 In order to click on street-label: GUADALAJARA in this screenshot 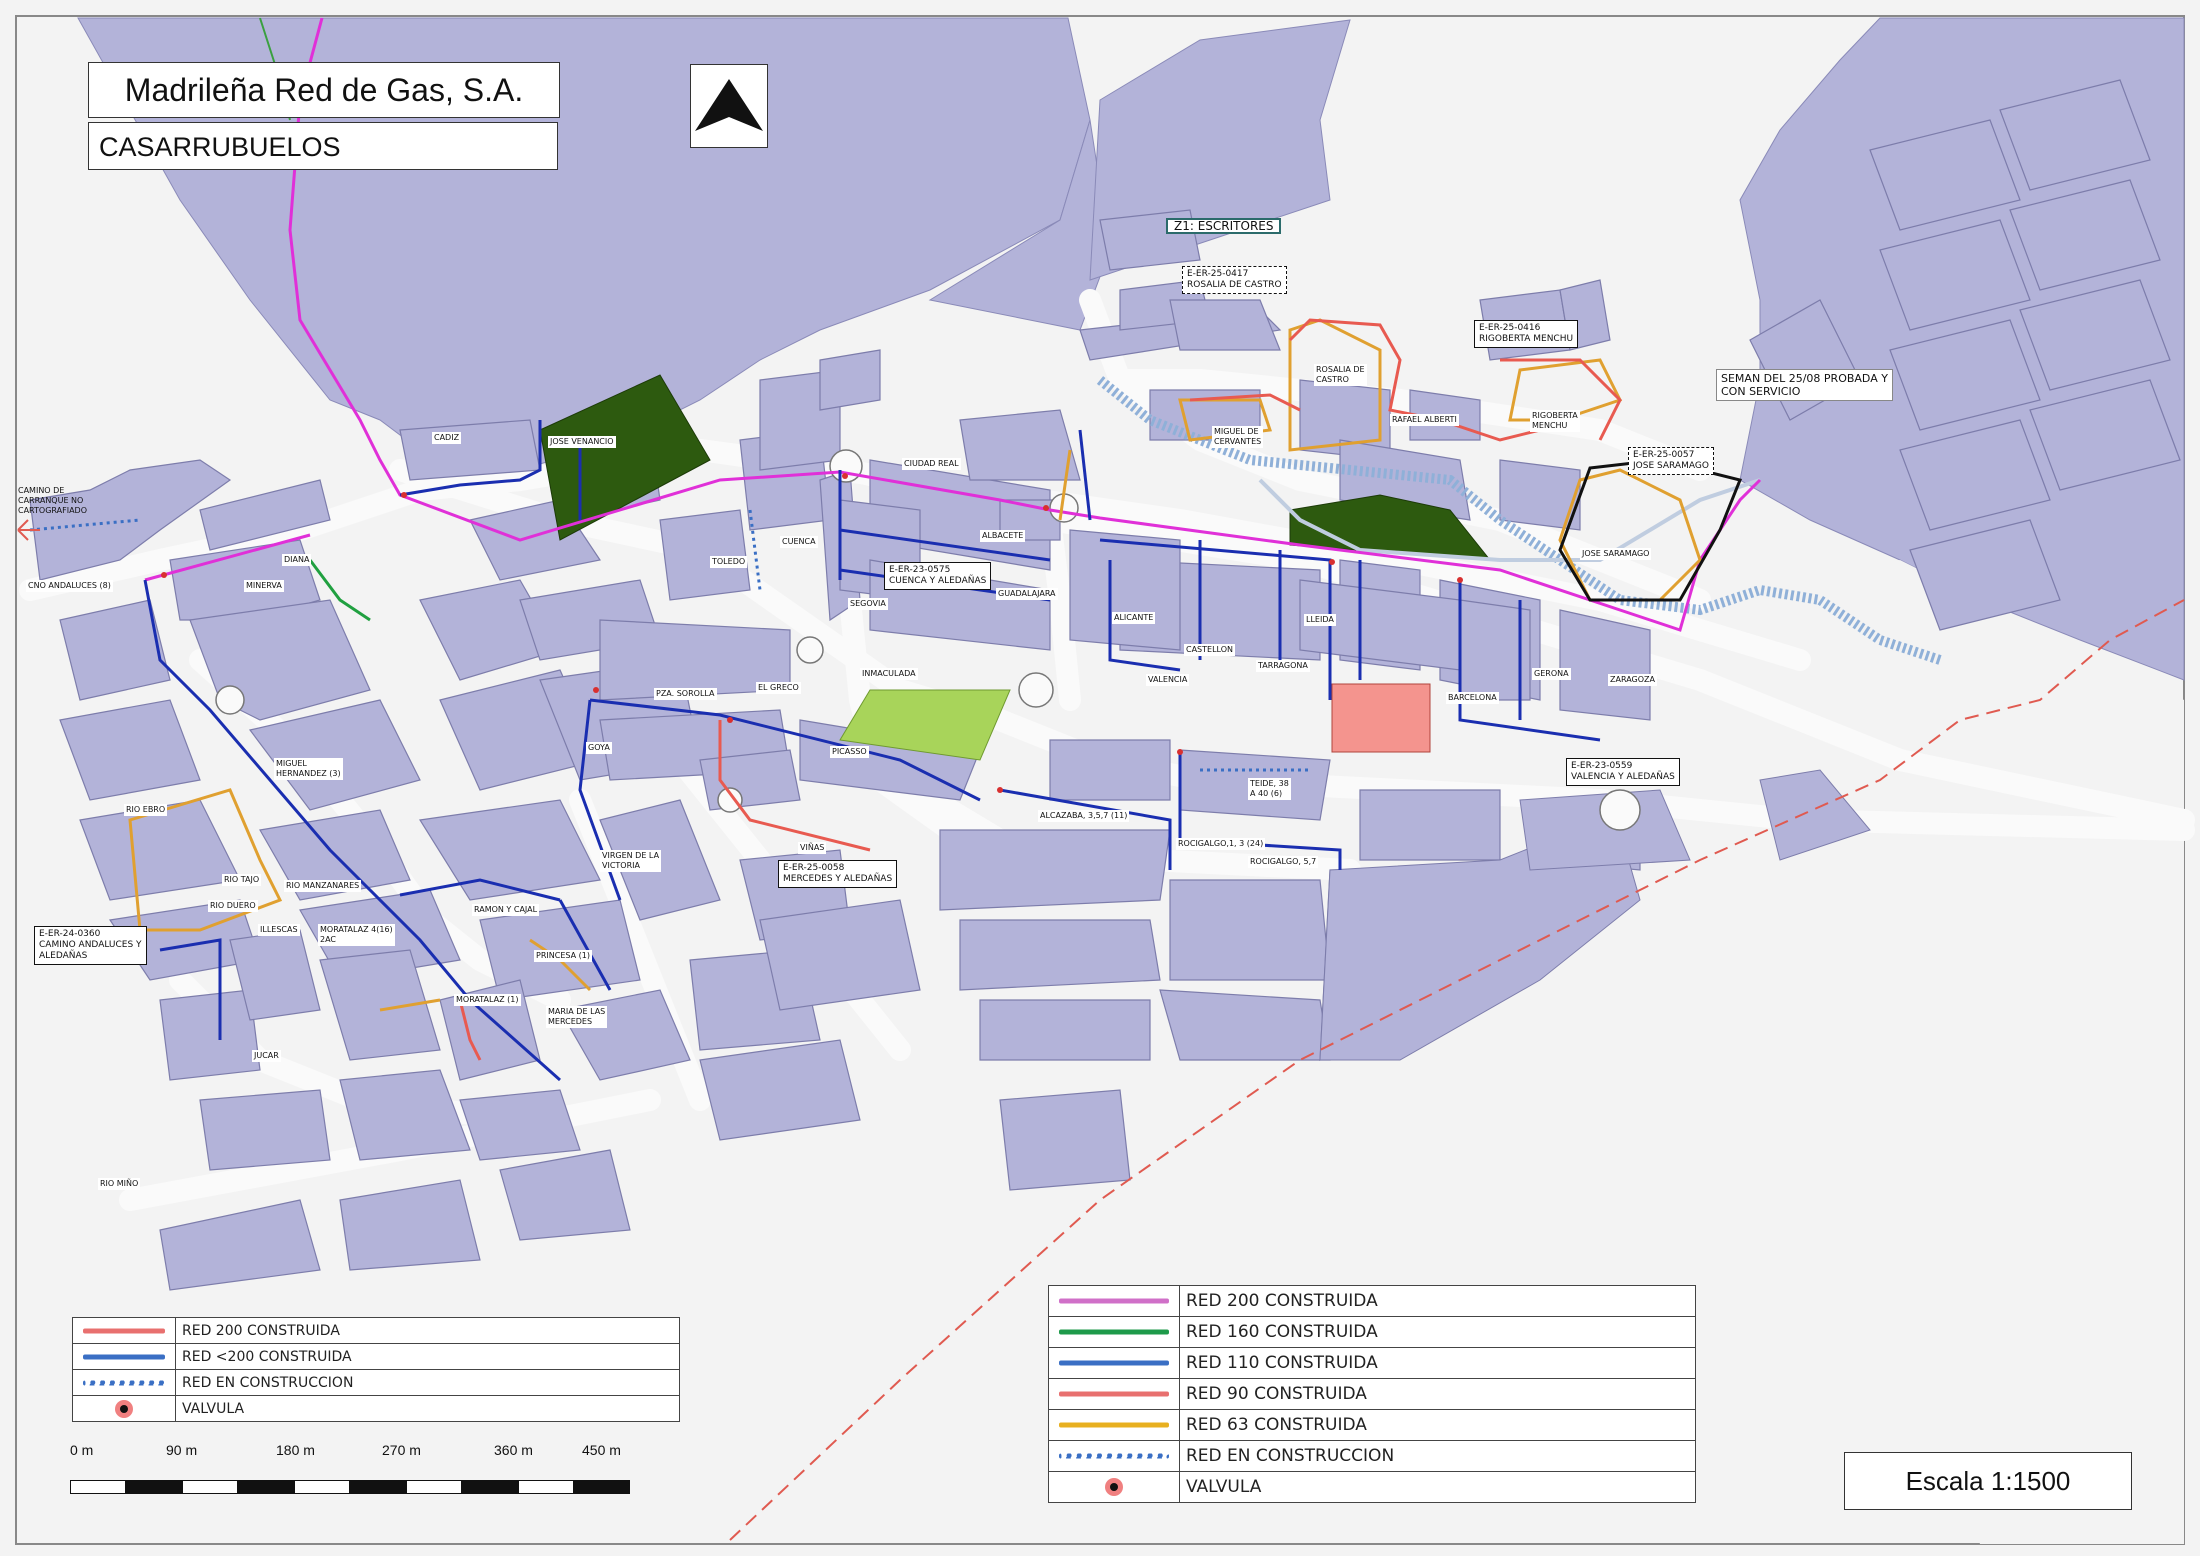, I will do `click(1027, 594)`.